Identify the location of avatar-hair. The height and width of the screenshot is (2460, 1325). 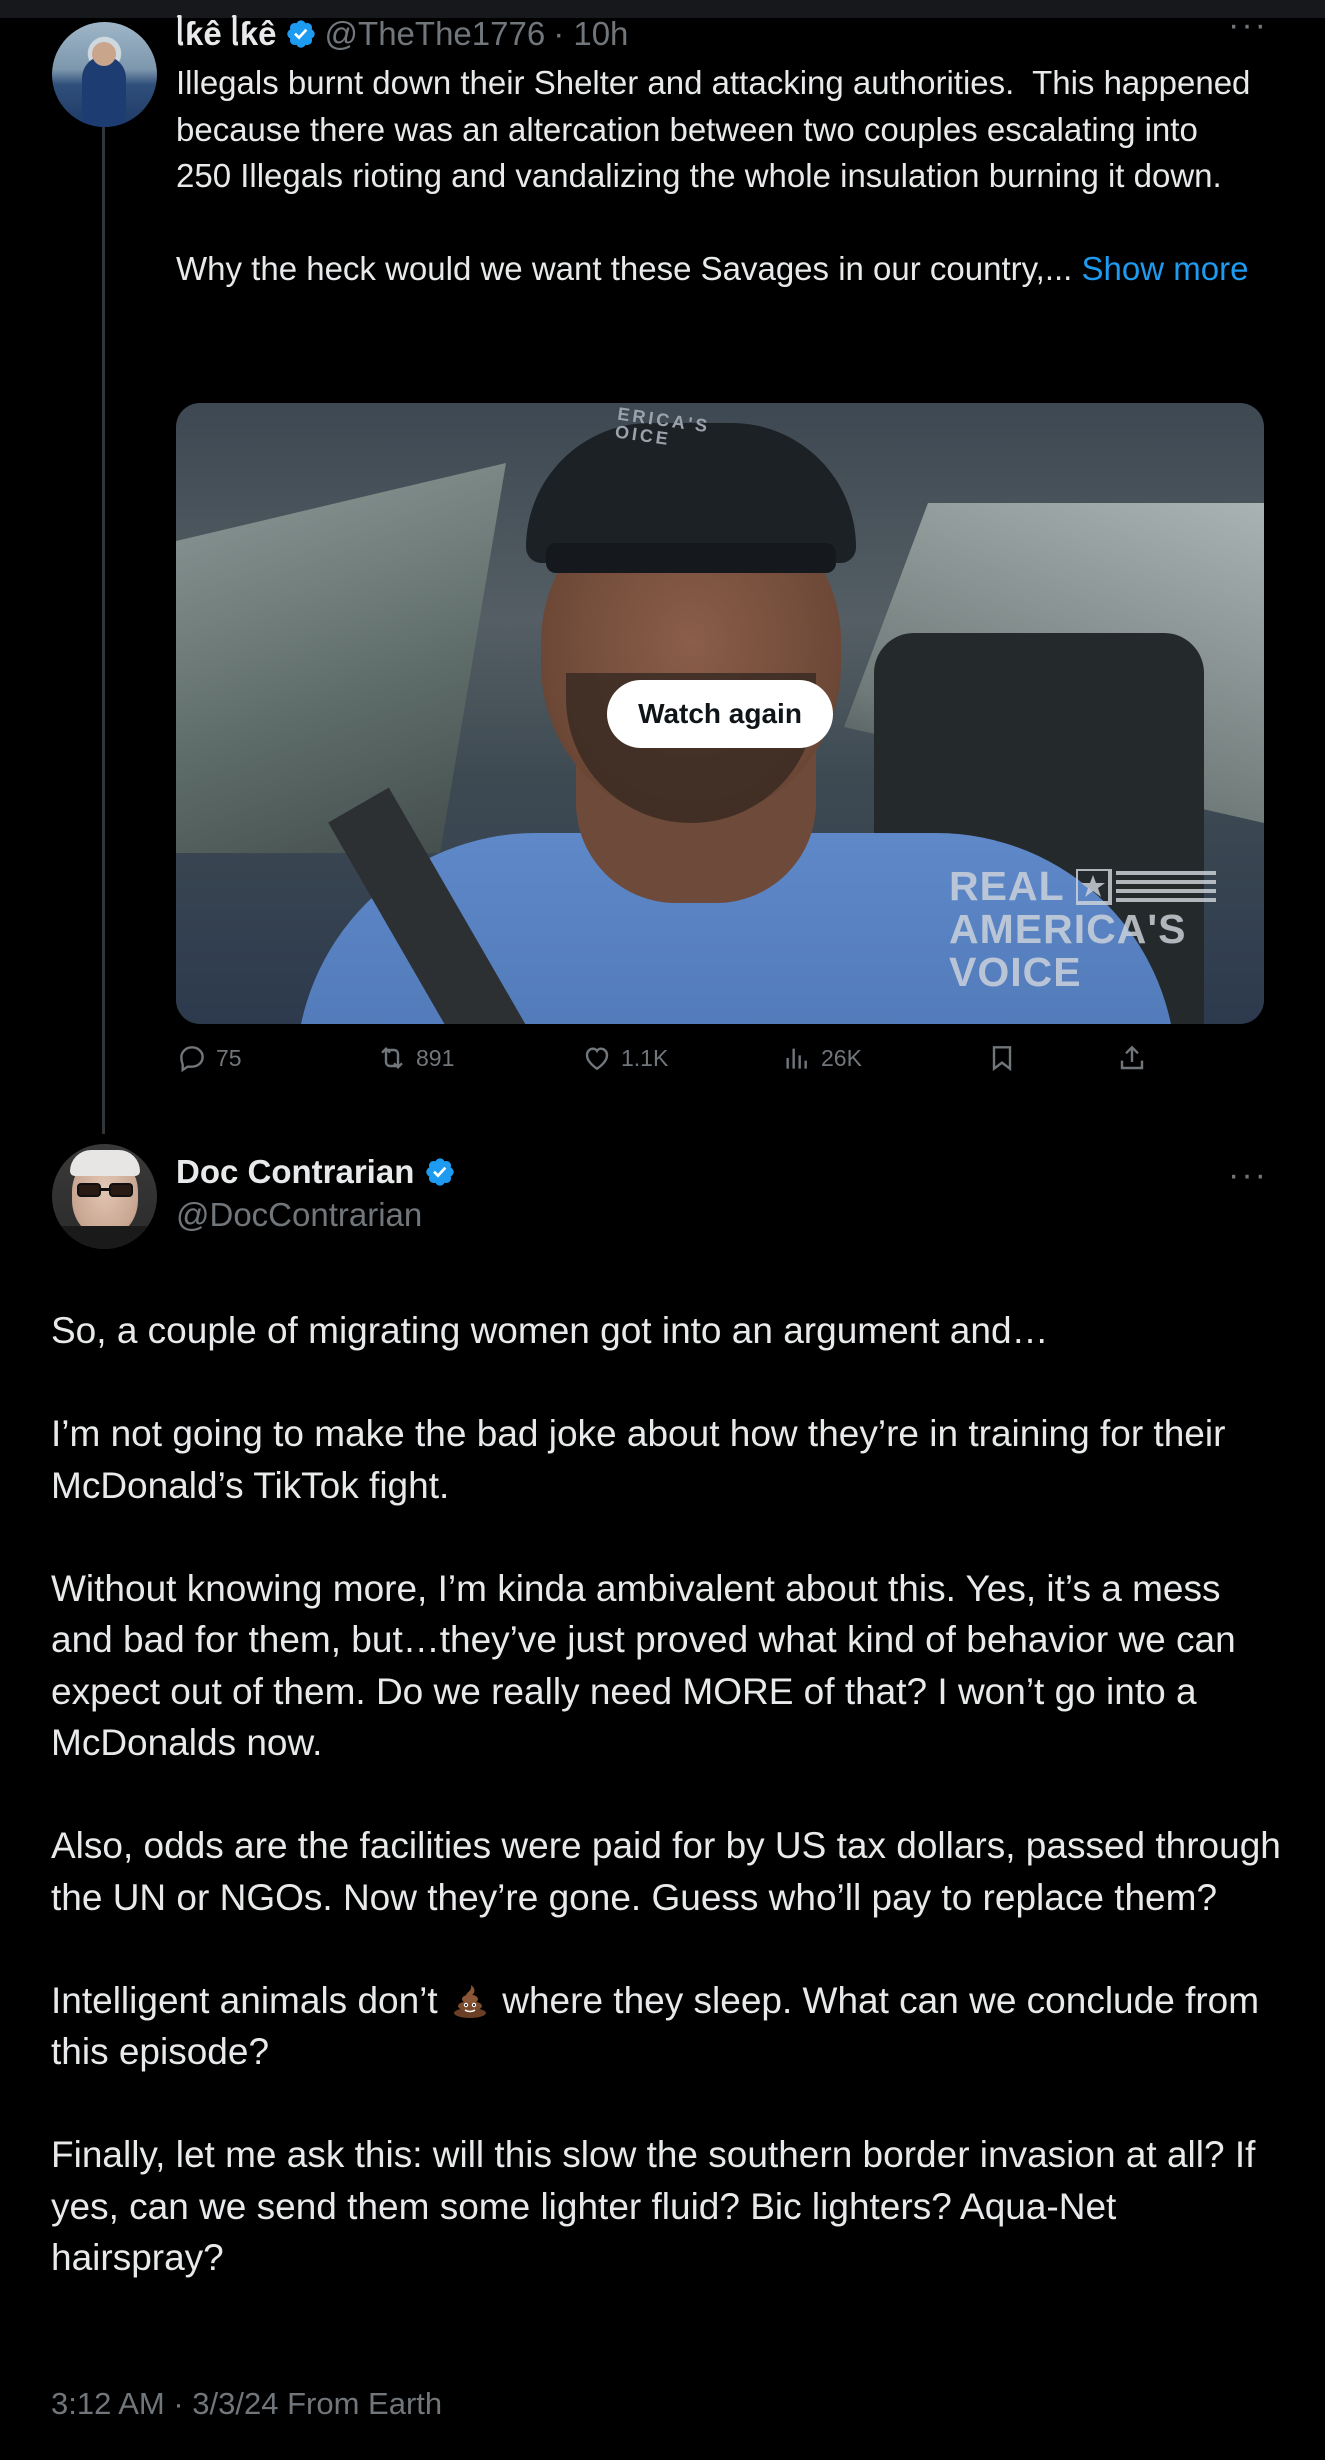
(105, 1163).